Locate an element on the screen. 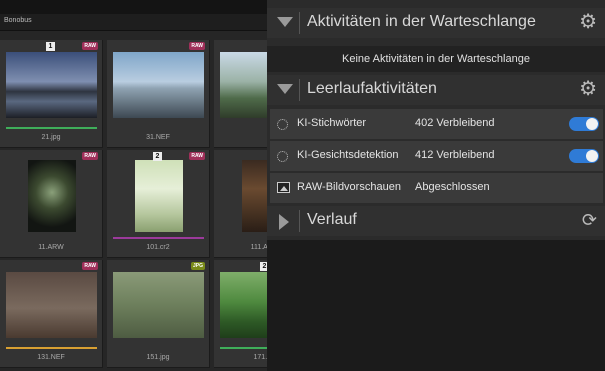 This screenshot has width=605, height=371. selection-number: 2 is located at coordinates (157, 156).